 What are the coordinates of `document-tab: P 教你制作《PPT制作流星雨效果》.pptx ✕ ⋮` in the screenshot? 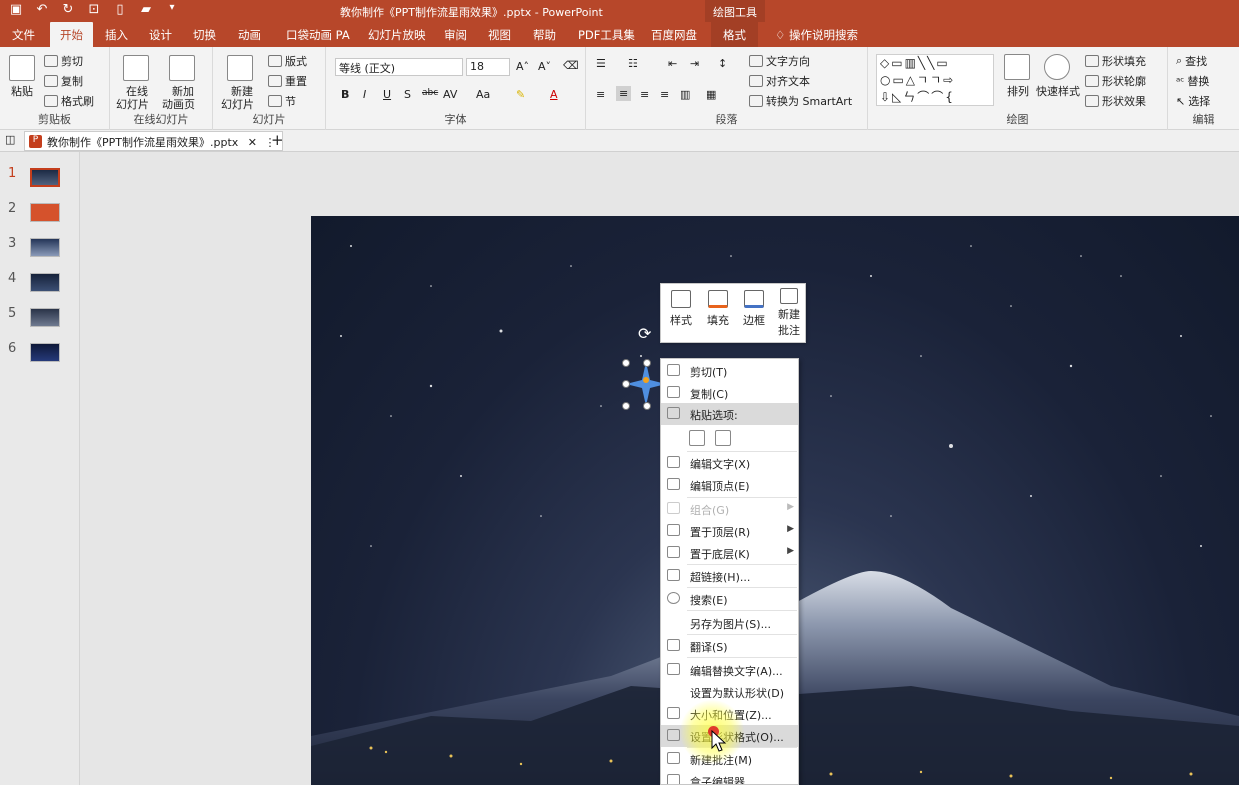 It's located at (153, 141).